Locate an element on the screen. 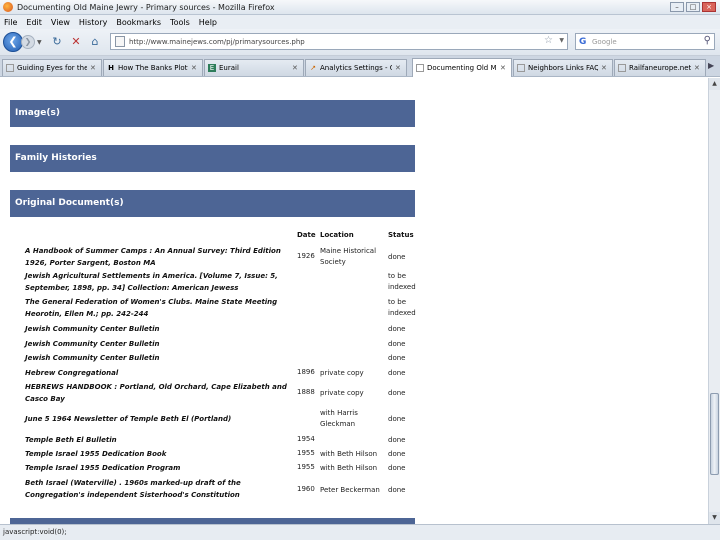 The height and width of the screenshot is (540, 720). scroll-up-icon: ▲ is located at coordinates (714, 84).